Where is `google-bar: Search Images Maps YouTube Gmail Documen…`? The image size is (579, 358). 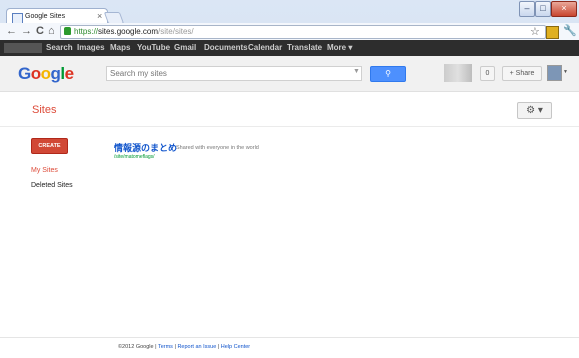 google-bar: Search Images Maps YouTube Gmail Documen… is located at coordinates (289, 48).